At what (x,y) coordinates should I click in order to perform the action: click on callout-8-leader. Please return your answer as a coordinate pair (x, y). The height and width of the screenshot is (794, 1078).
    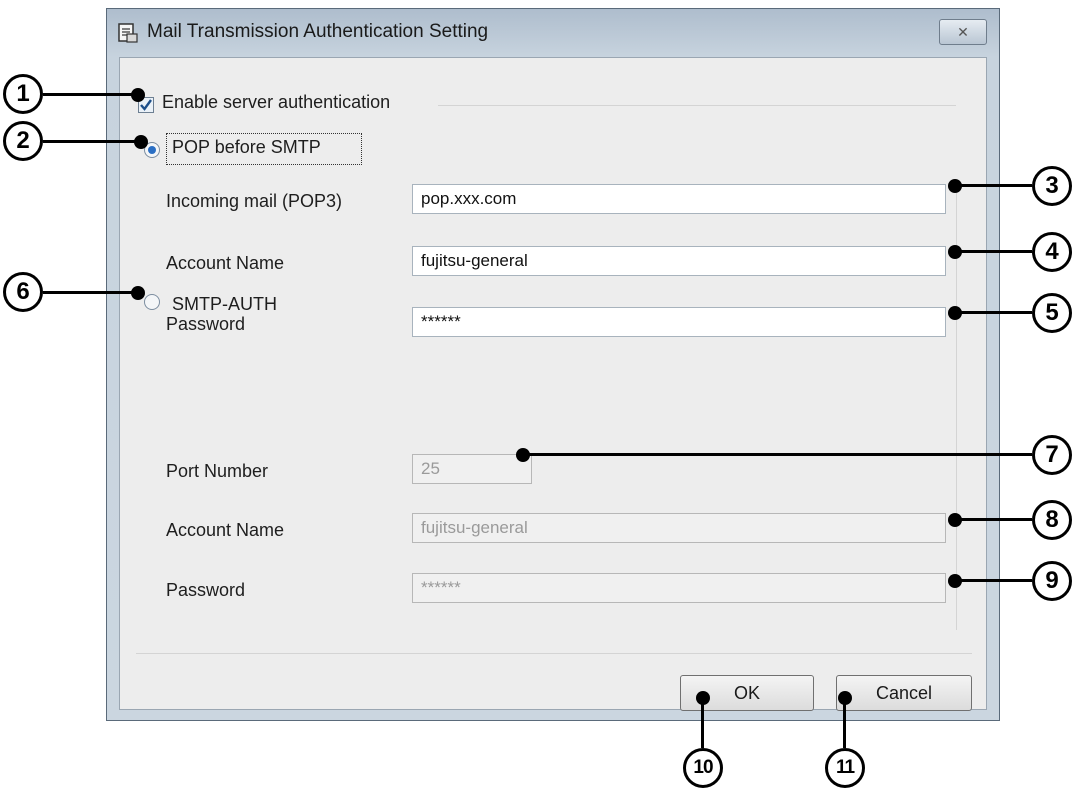
    Looking at the image, I should click on (993, 519).